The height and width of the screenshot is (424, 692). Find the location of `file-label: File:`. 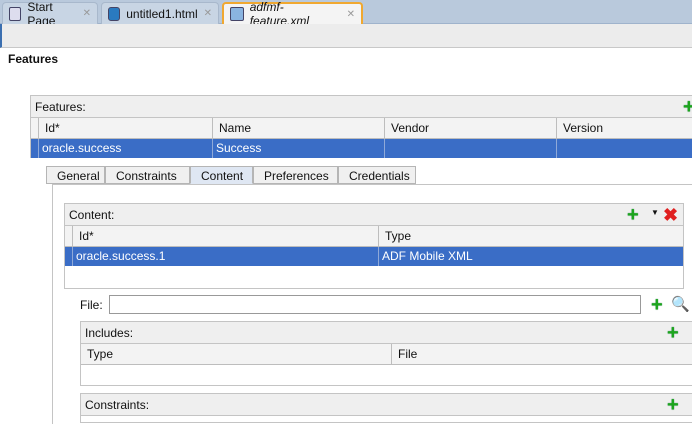

file-label: File: is located at coordinates (91, 305).